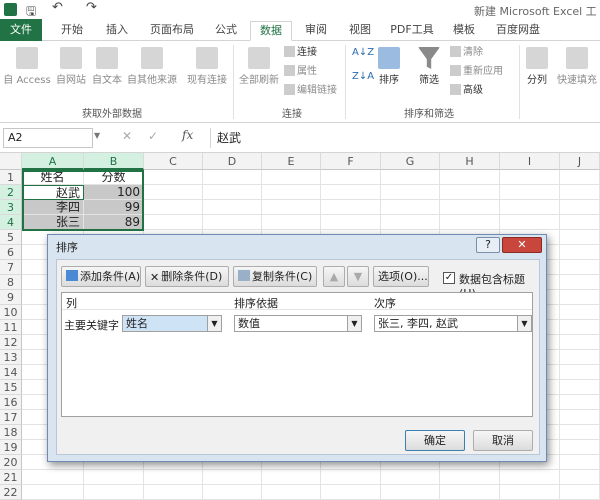 The height and width of the screenshot is (500, 600). Describe the element at coordinates (11, 297) in the screenshot. I see `row-header: 9` at that location.